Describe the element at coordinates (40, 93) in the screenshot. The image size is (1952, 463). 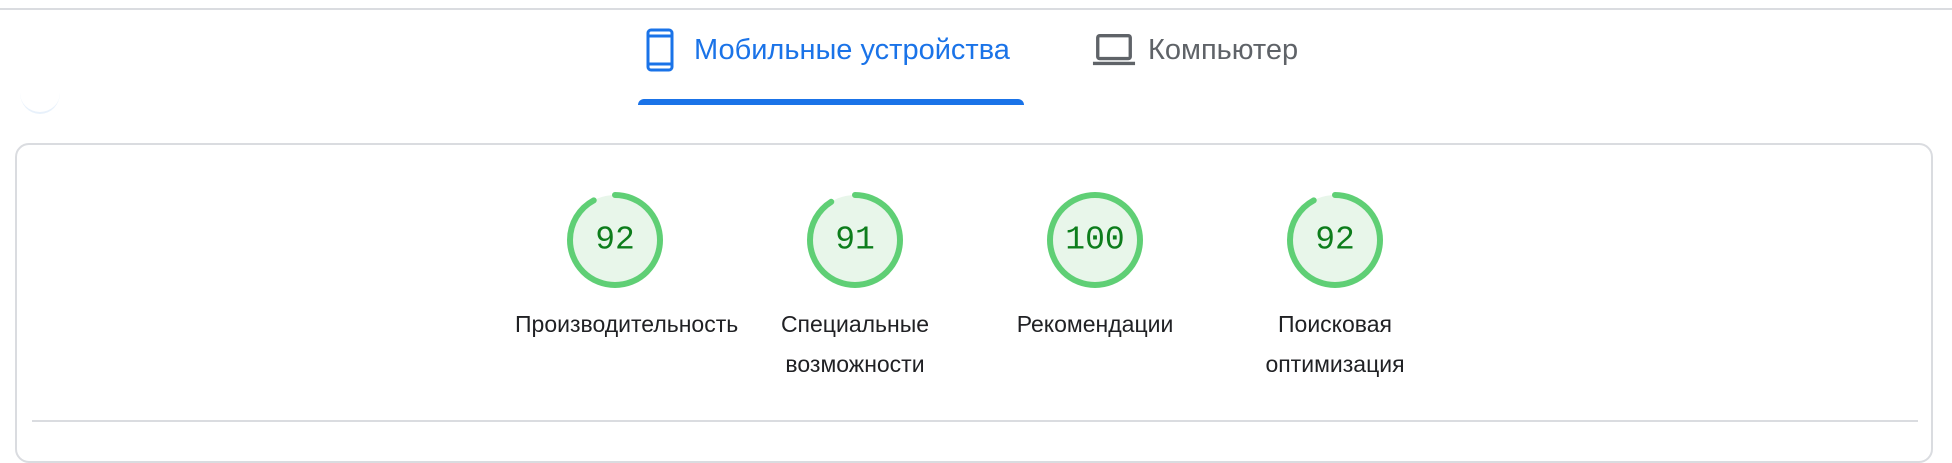
I see `decorative-arc` at that location.